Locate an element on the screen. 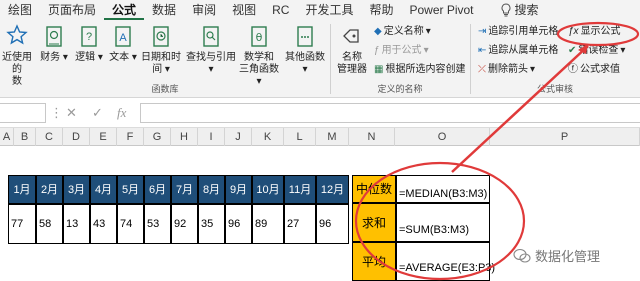 The width and height of the screenshot is (640, 281). logical-button: ? 逻辑 ▾ is located at coordinates (89, 44).